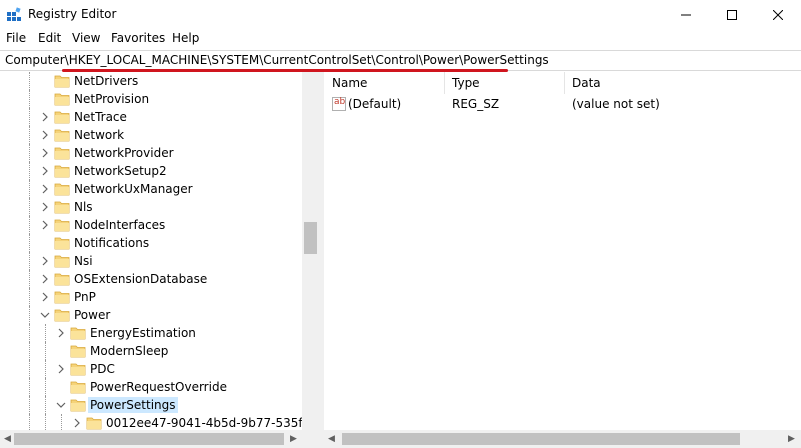 This screenshot has width=801, height=448. What do you see at coordinates (111, 243) in the screenshot?
I see `tree-node-label: Notifications` at bounding box center [111, 243].